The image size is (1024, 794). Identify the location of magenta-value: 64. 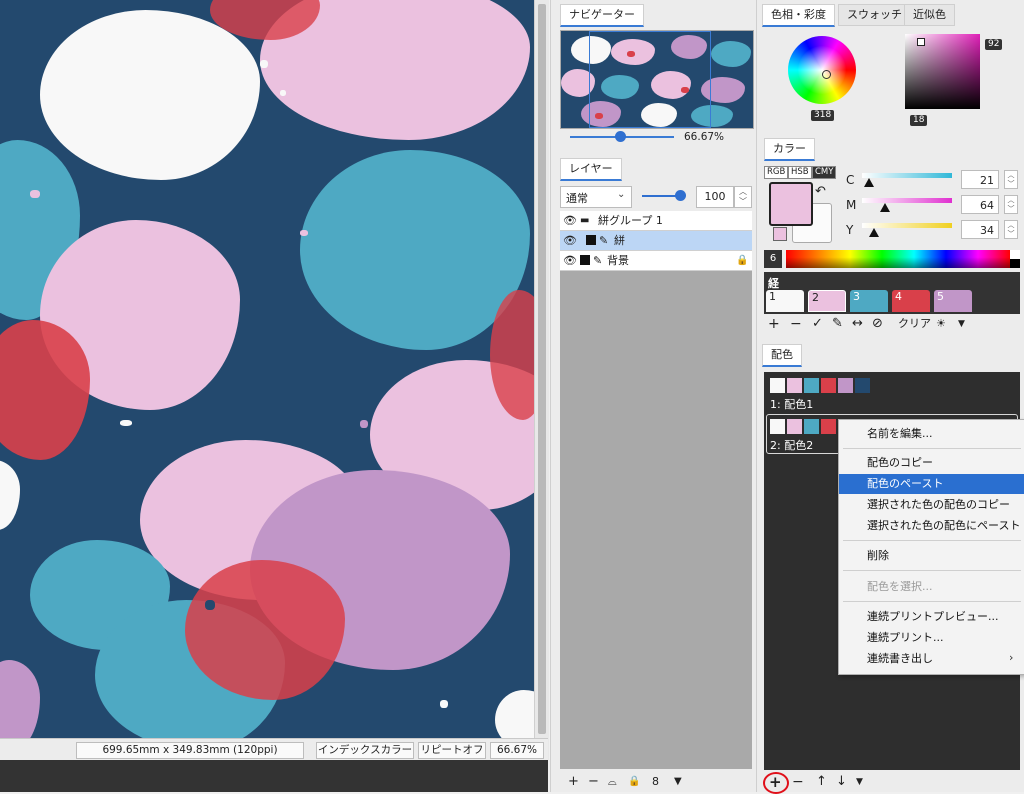
(980, 204).